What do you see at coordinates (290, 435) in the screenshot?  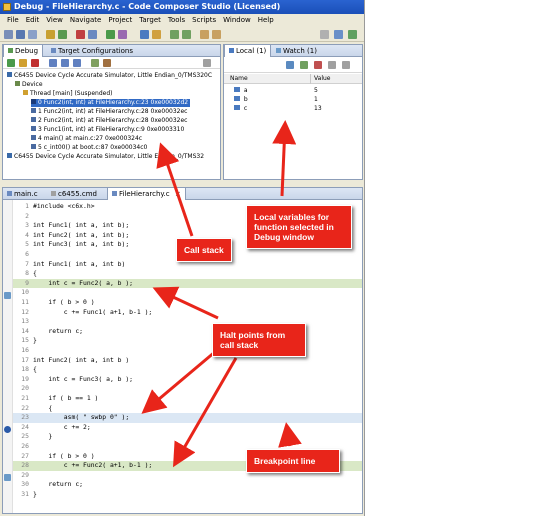 I see `arrow-to-breakpoint` at bounding box center [290, 435].